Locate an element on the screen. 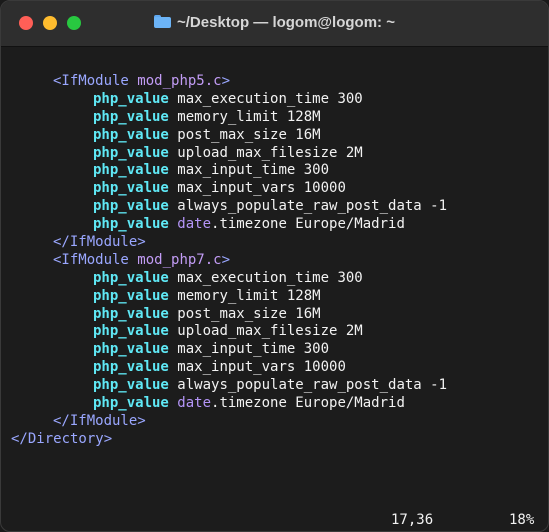 This screenshot has height=532, width=549. module-name: mod_php5.c is located at coordinates (179, 81).